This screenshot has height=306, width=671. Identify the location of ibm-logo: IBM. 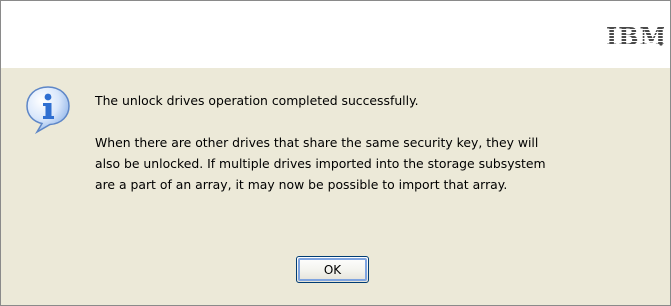
(635, 35).